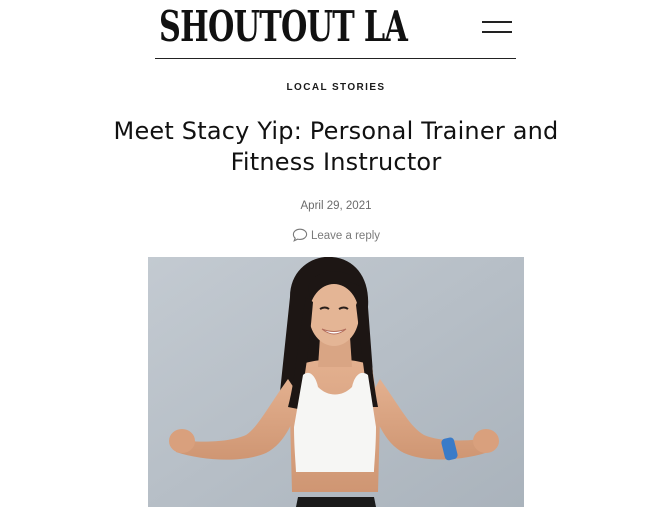 Image resolution: width=672 pixels, height=510 pixels. What do you see at coordinates (336, 206) in the screenshot?
I see `post-date: April 29, 2021` at bounding box center [336, 206].